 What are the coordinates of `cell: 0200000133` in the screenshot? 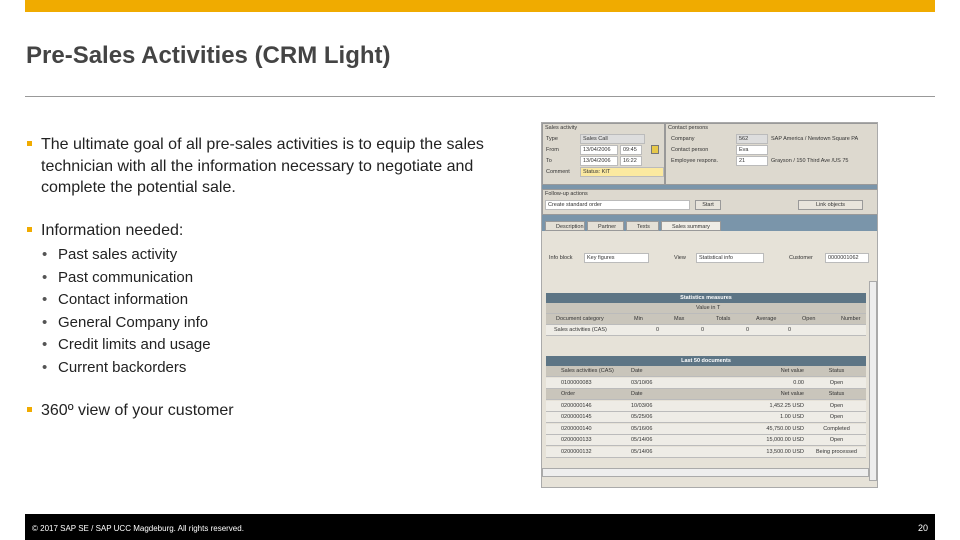 It's located at (576, 440).